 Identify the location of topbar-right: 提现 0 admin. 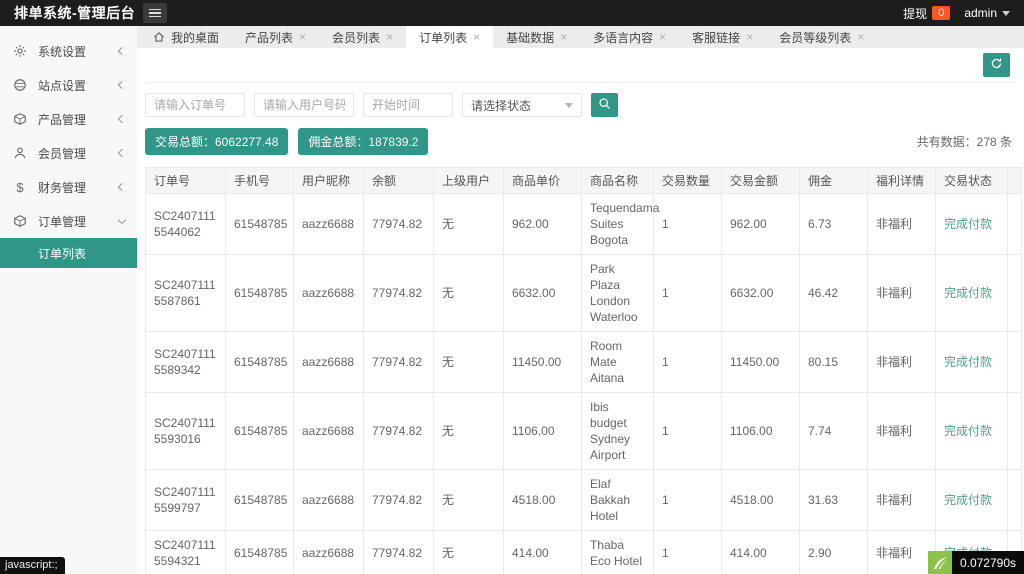
(963, 13).